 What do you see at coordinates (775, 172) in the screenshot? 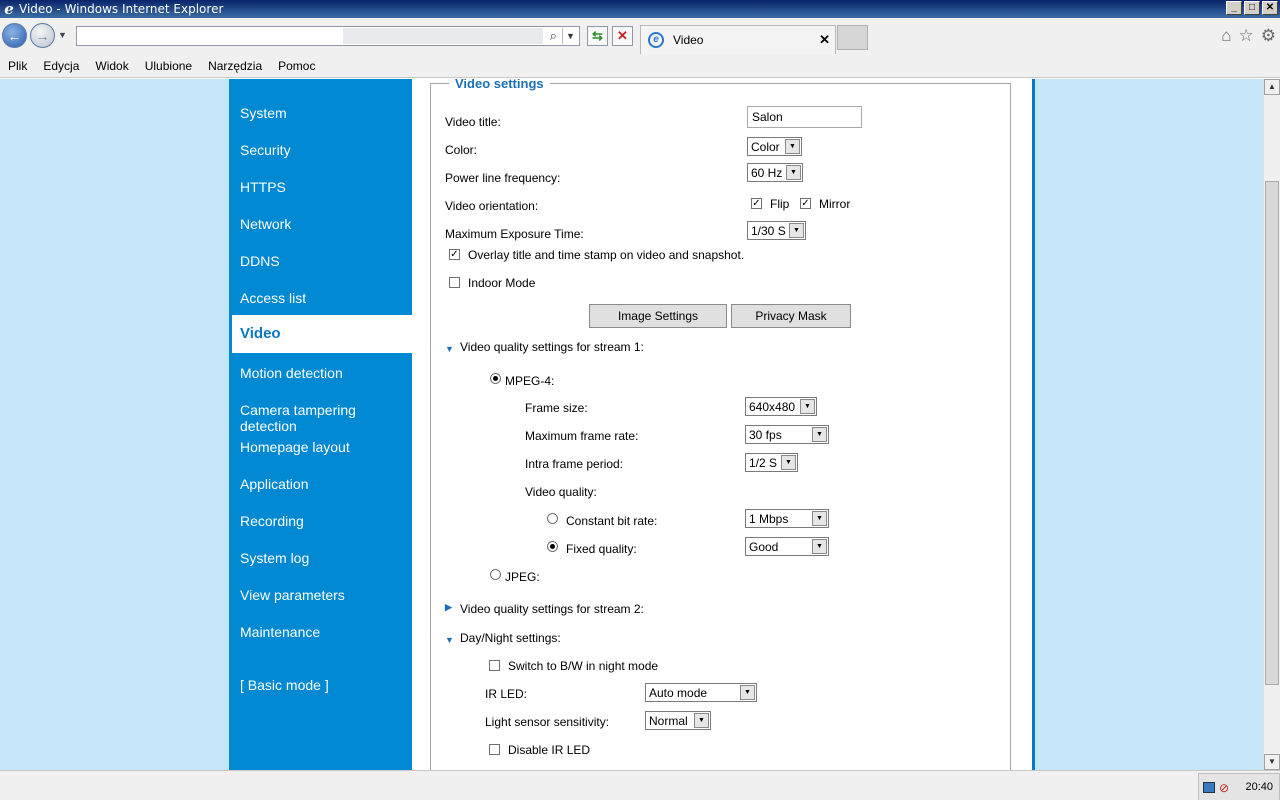
I see `power-line-frequency-select: 60 Hz ▼` at bounding box center [775, 172].